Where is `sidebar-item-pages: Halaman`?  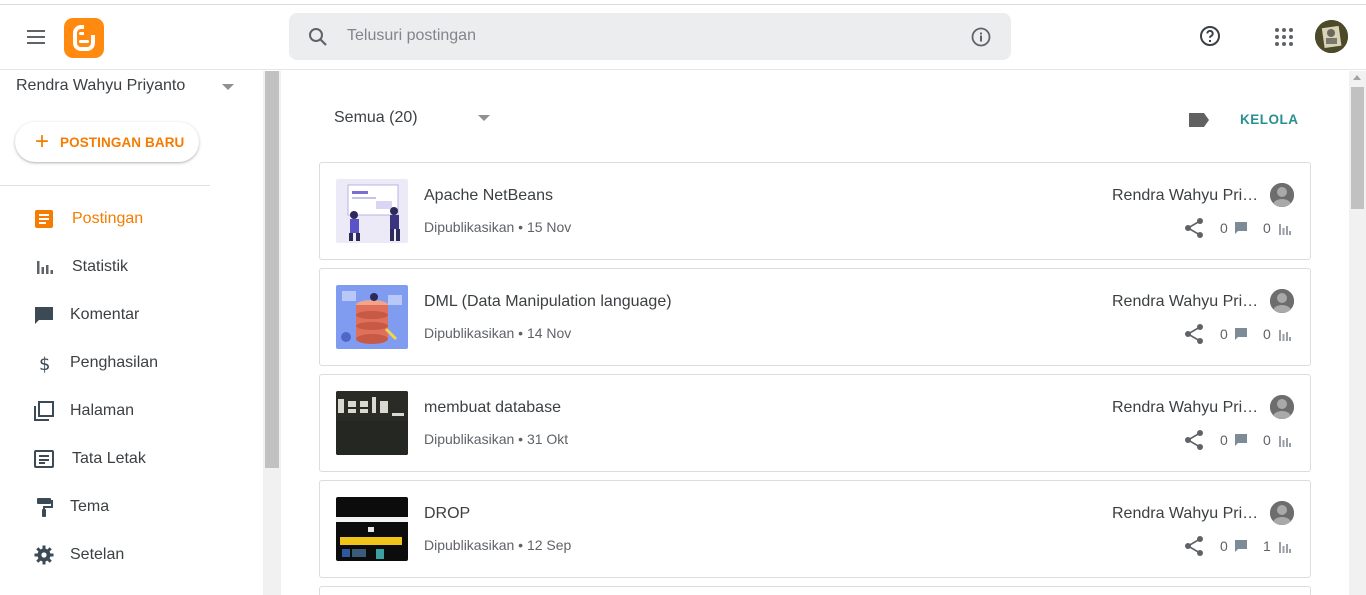
sidebar-item-pages: Halaman is located at coordinates (130, 411).